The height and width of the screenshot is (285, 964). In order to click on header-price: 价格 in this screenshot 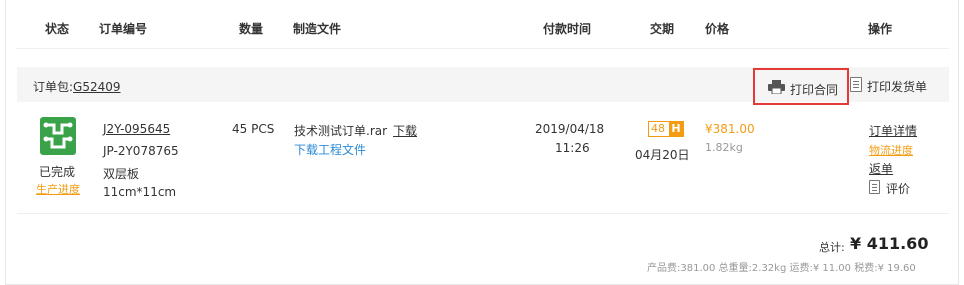, I will do `click(717, 29)`.